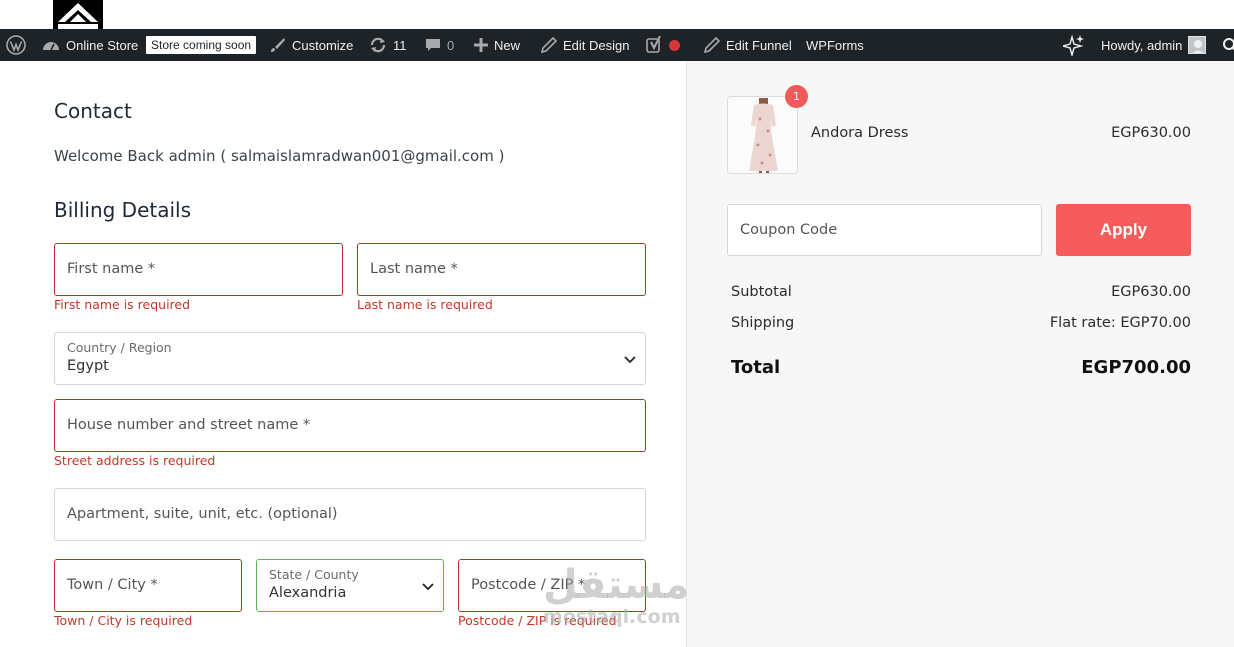  What do you see at coordinates (763, 323) in the screenshot?
I see `shipping-label: Shipping` at bounding box center [763, 323].